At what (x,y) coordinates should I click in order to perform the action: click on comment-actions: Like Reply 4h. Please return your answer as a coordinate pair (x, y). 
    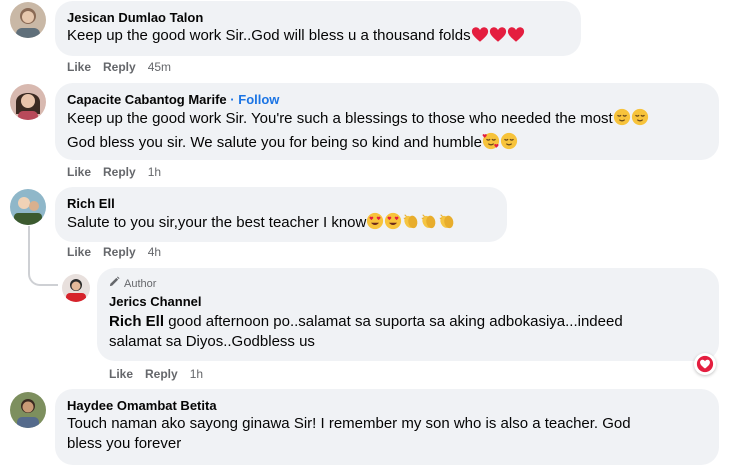
    Looking at the image, I should click on (120, 252).